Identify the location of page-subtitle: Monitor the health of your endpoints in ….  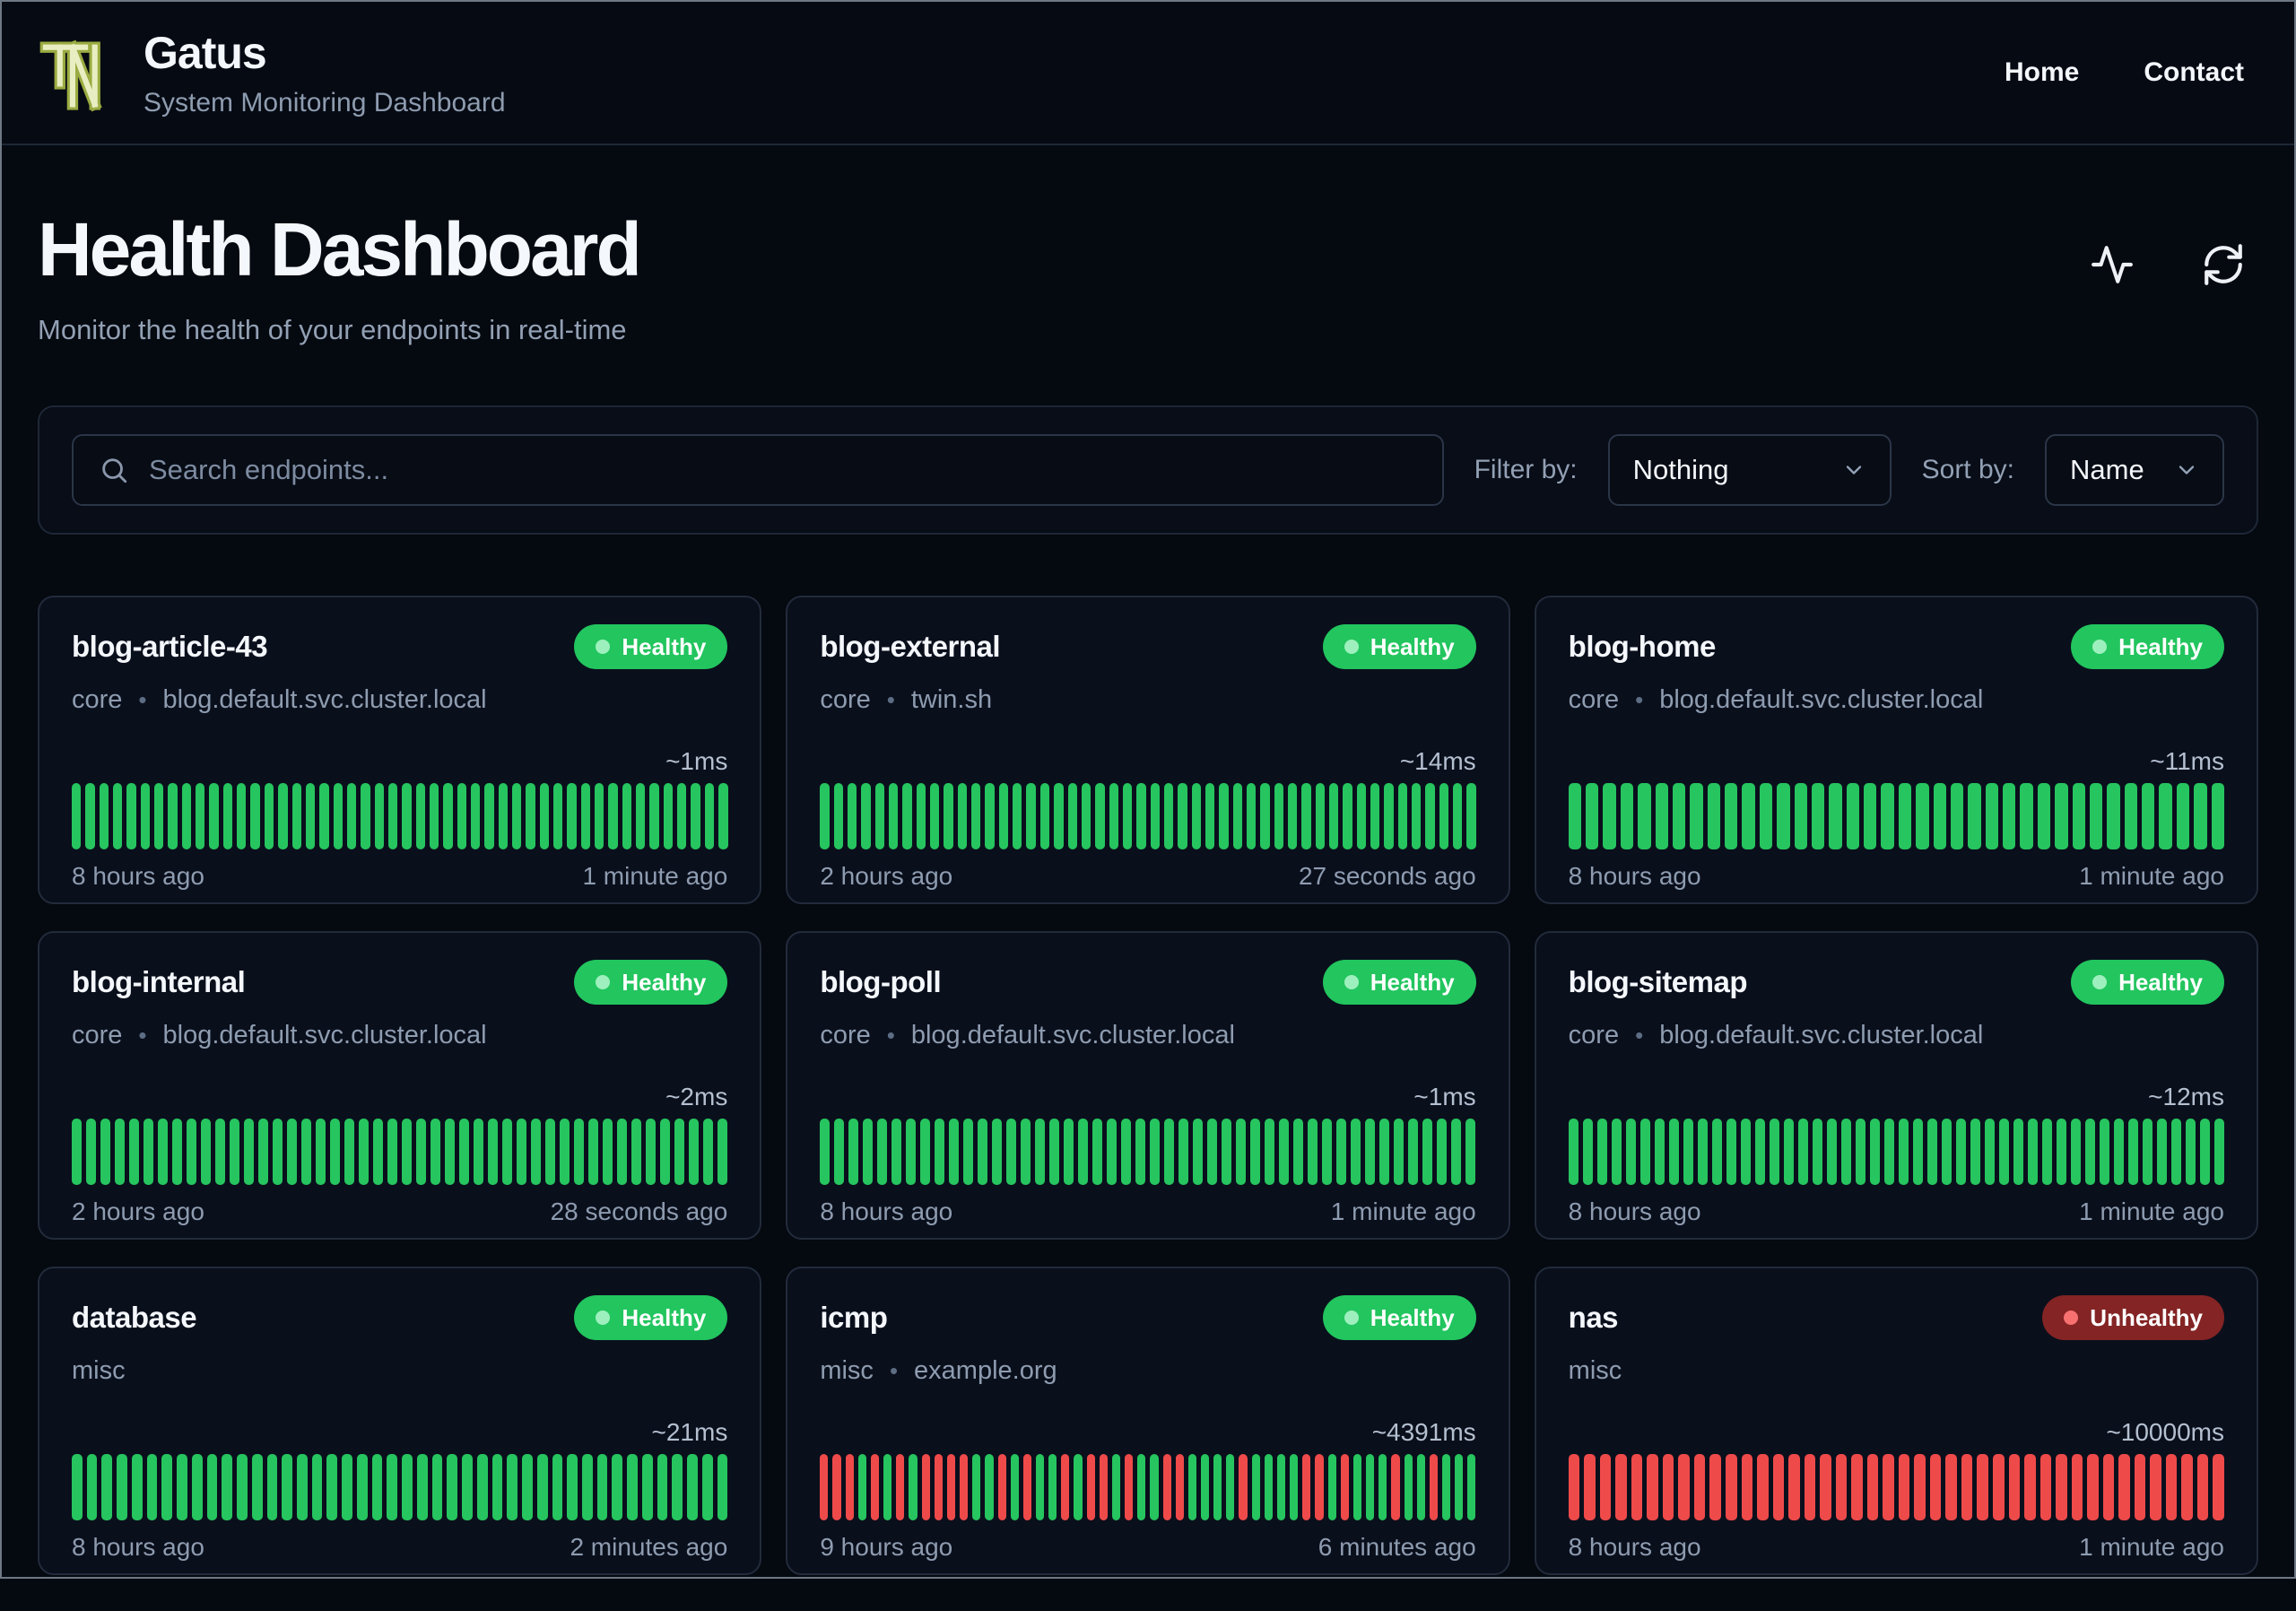
(332, 330).